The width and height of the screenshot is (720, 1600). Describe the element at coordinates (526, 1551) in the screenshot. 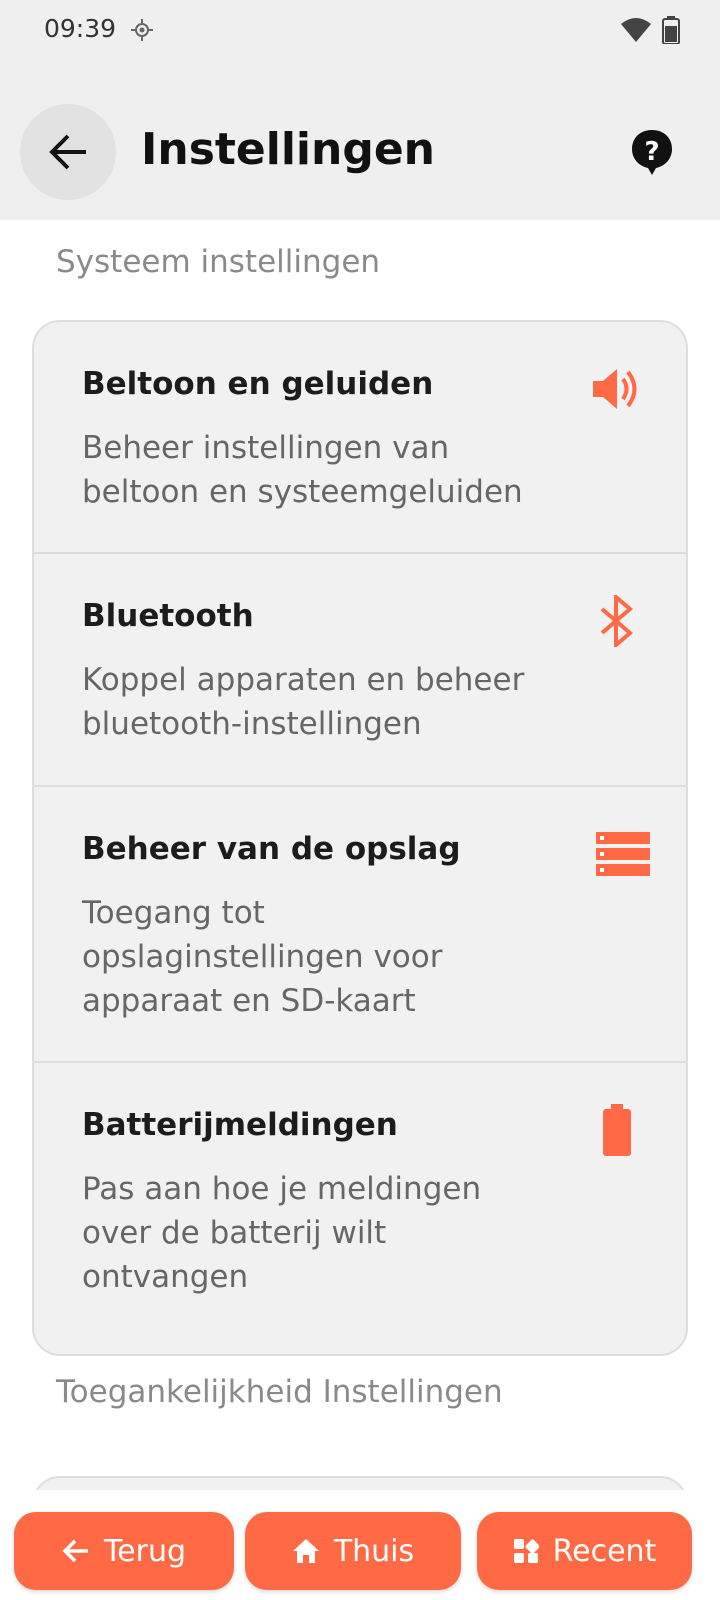

I see `recent-apps-icon` at that location.